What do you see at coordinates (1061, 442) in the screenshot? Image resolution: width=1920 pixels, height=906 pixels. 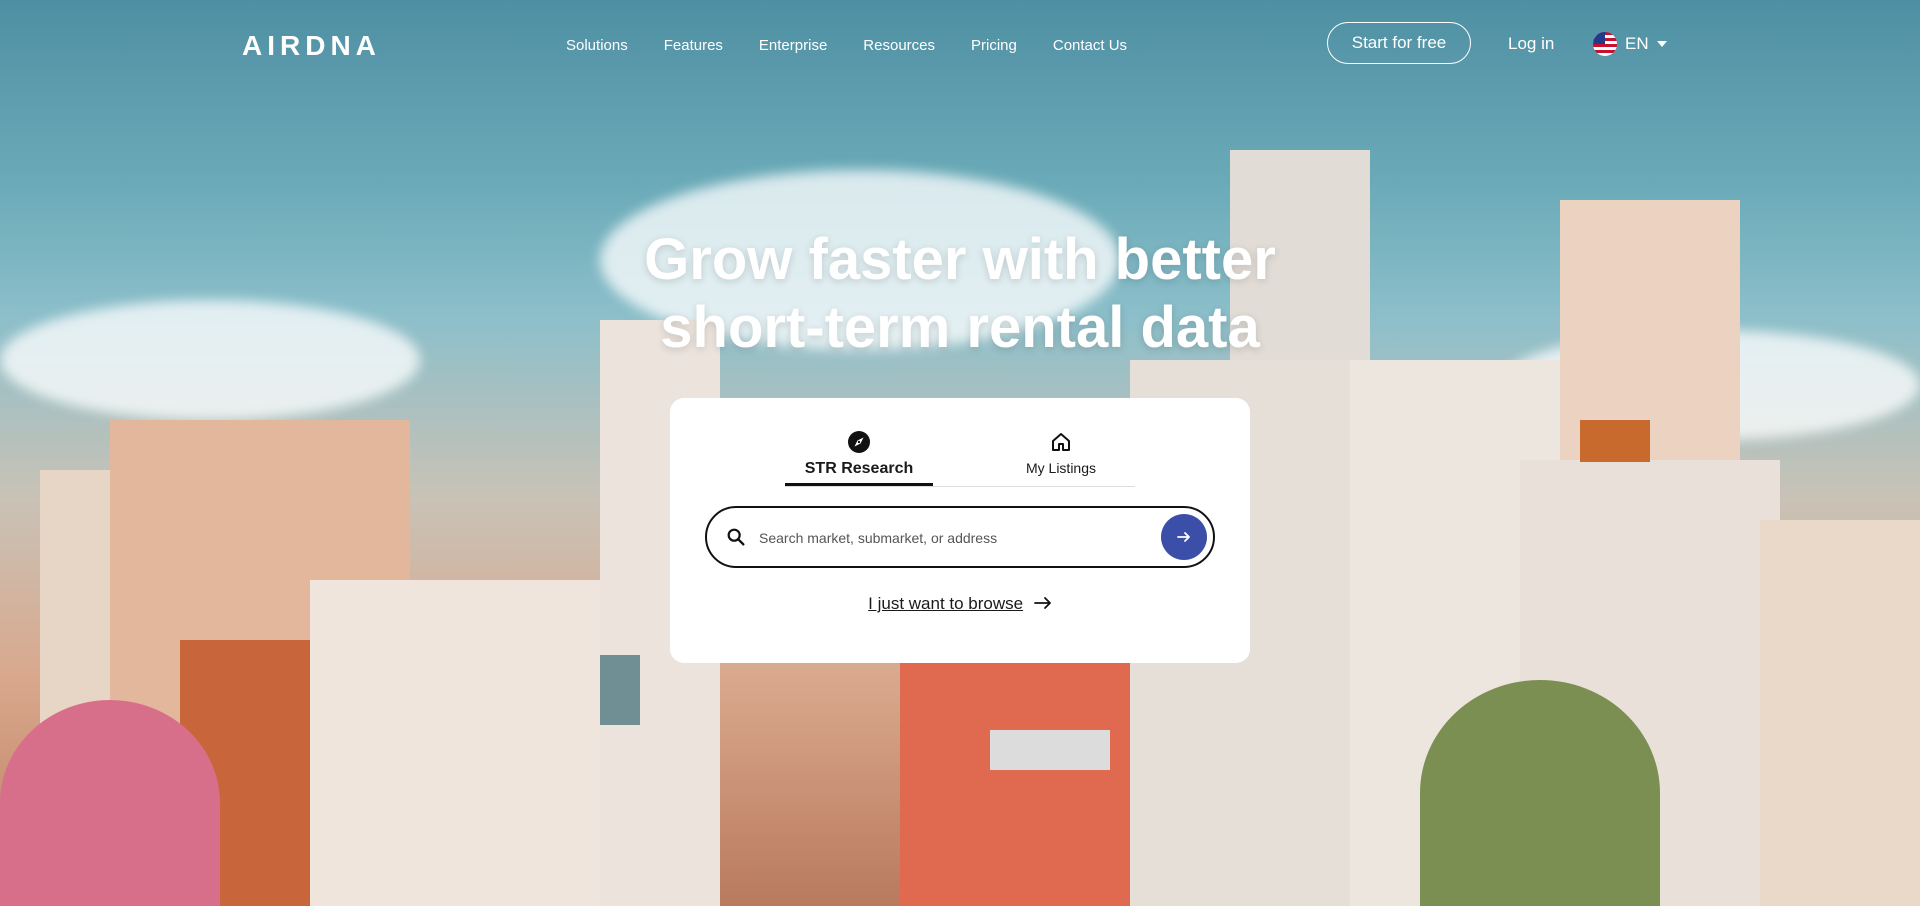 I see `home-icon` at bounding box center [1061, 442].